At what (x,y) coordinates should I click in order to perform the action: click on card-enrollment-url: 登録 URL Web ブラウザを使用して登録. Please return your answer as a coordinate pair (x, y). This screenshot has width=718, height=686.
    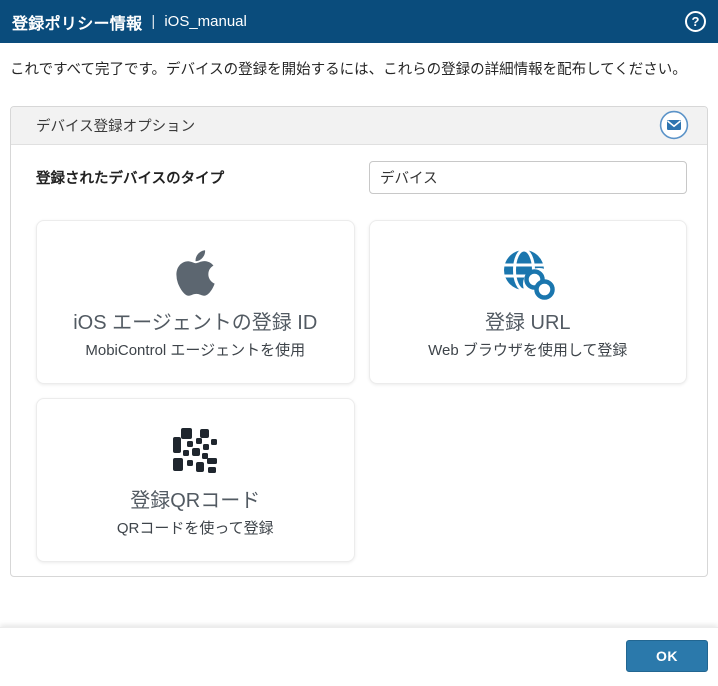
    Looking at the image, I should click on (527, 301).